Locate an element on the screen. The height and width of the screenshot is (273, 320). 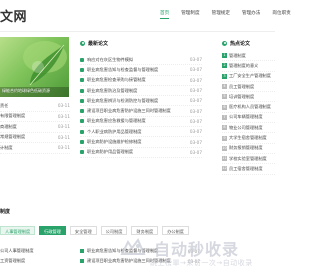
list-item: 责任 03-11 is located at coordinates (35, 106).